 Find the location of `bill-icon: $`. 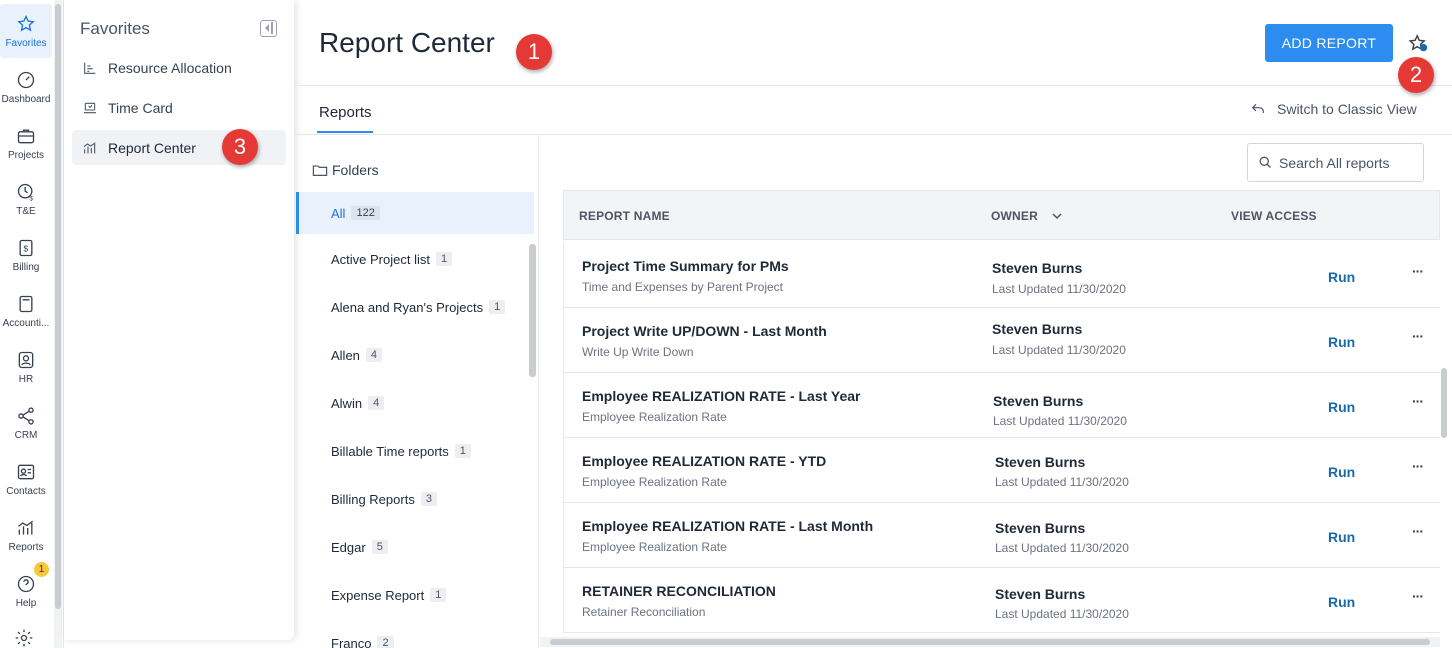

bill-icon: $ is located at coordinates (26, 248).